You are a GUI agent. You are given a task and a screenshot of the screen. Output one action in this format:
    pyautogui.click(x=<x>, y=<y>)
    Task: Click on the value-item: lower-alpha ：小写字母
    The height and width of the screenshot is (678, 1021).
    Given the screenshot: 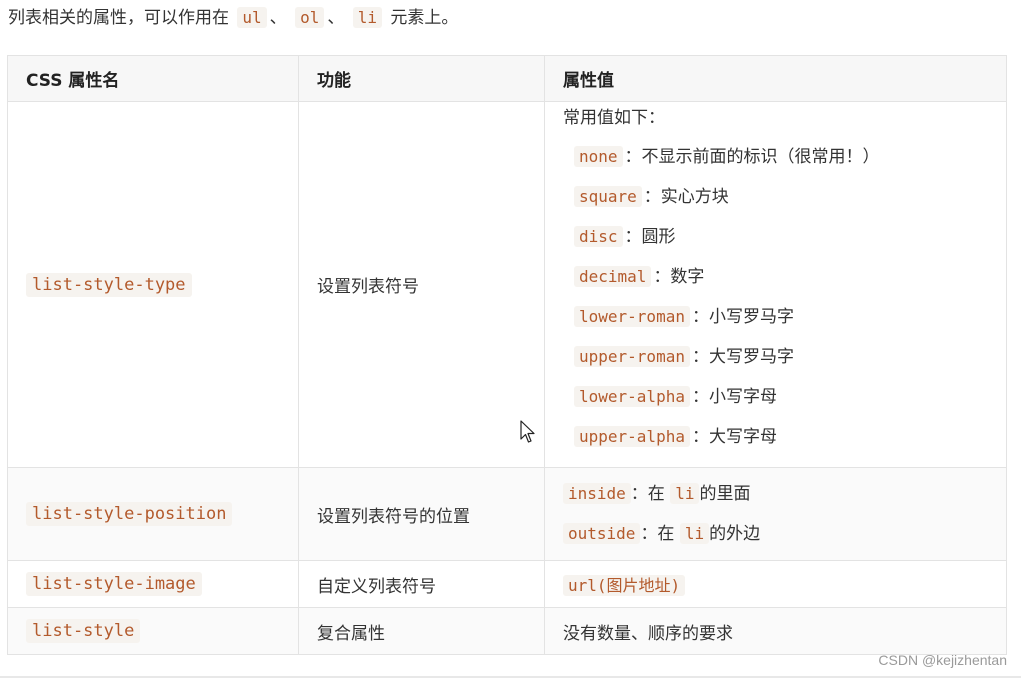 What is the action you would take?
    pyautogui.click(x=784, y=397)
    